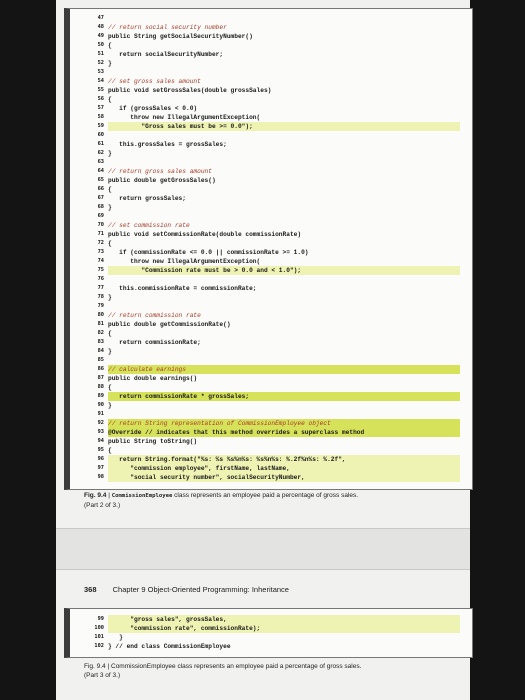 This screenshot has width=525, height=700. What do you see at coordinates (100, 261) in the screenshot?
I see `line-number: 74` at bounding box center [100, 261].